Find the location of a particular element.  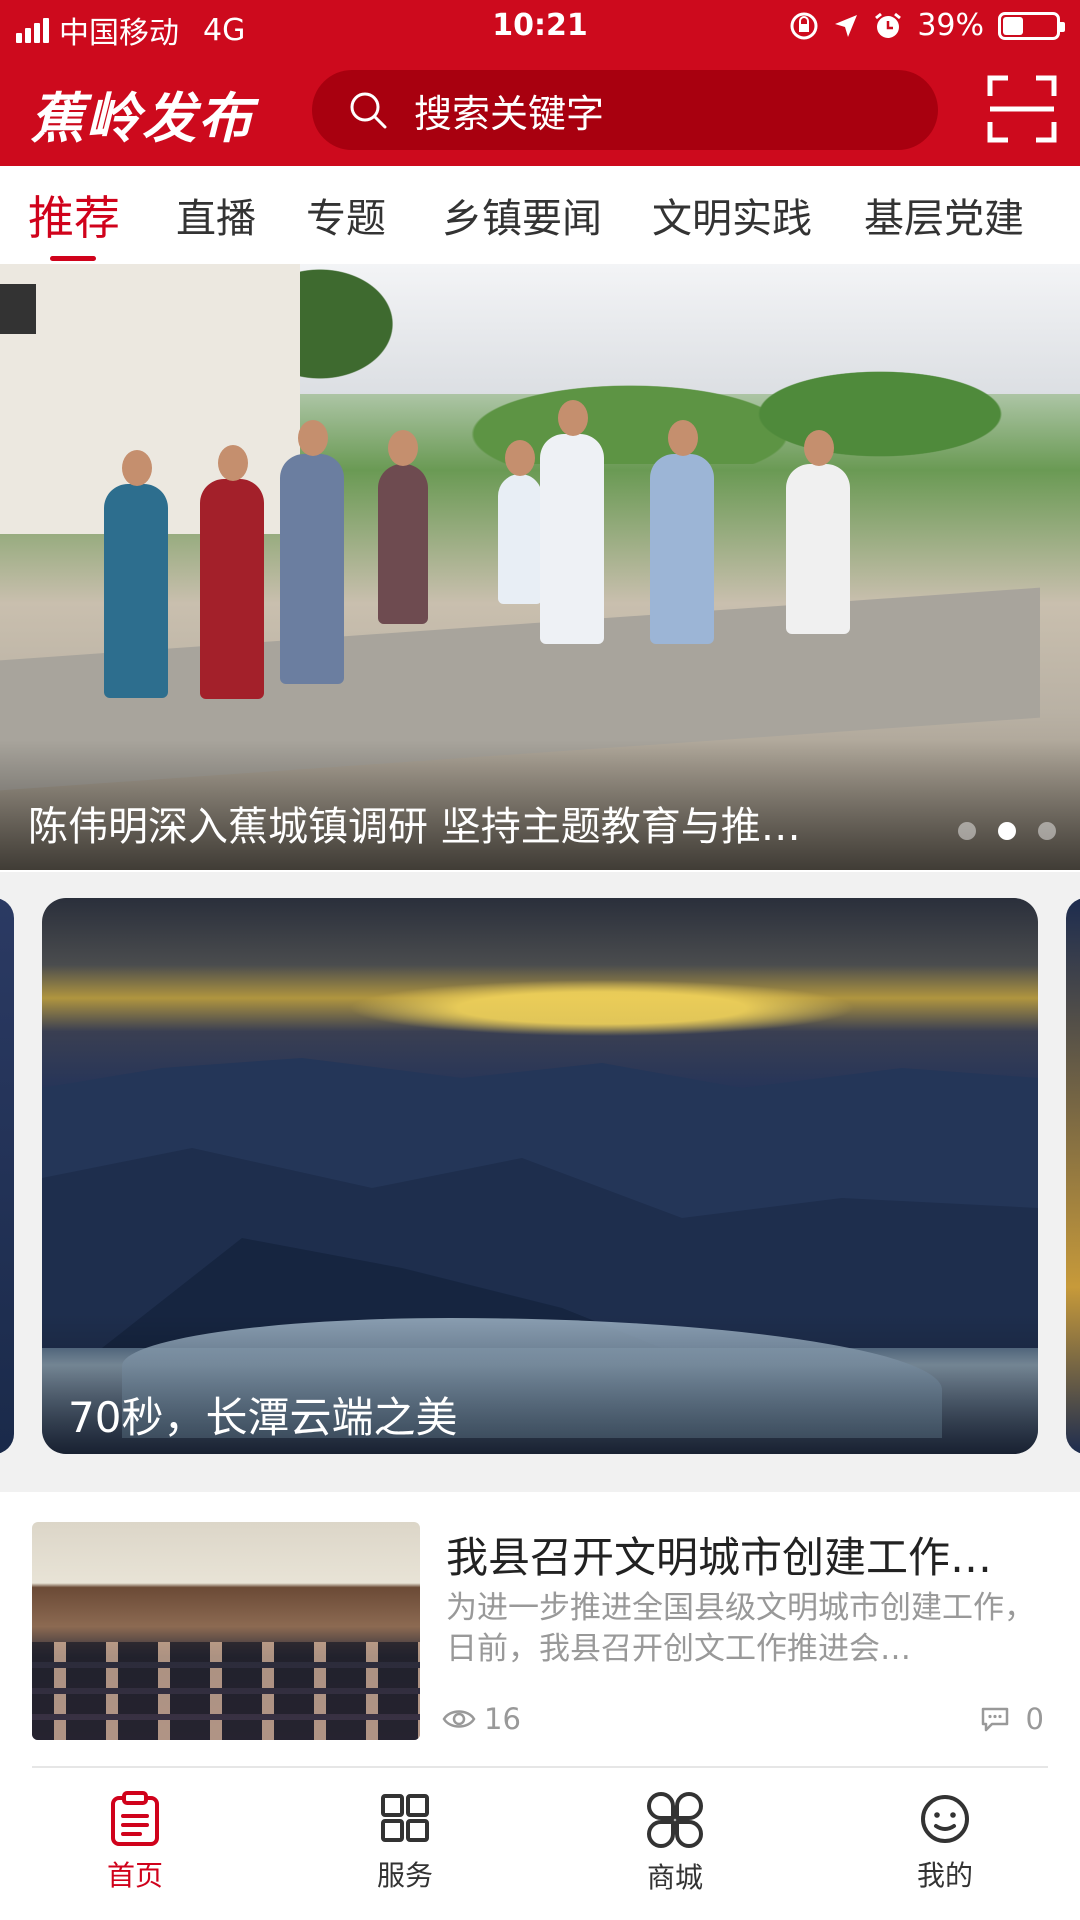

view-count-value: 16 is located at coordinates (502, 1719).